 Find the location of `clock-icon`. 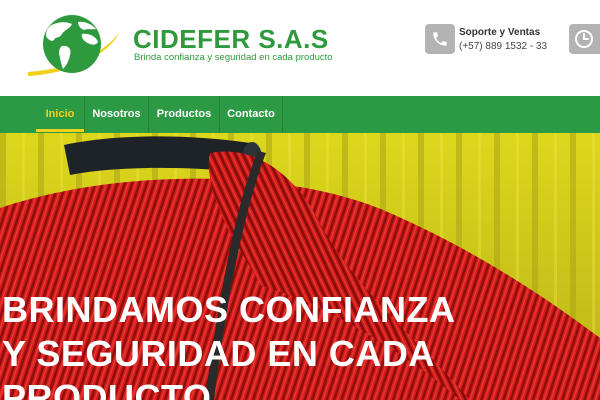

clock-icon is located at coordinates (584, 39).